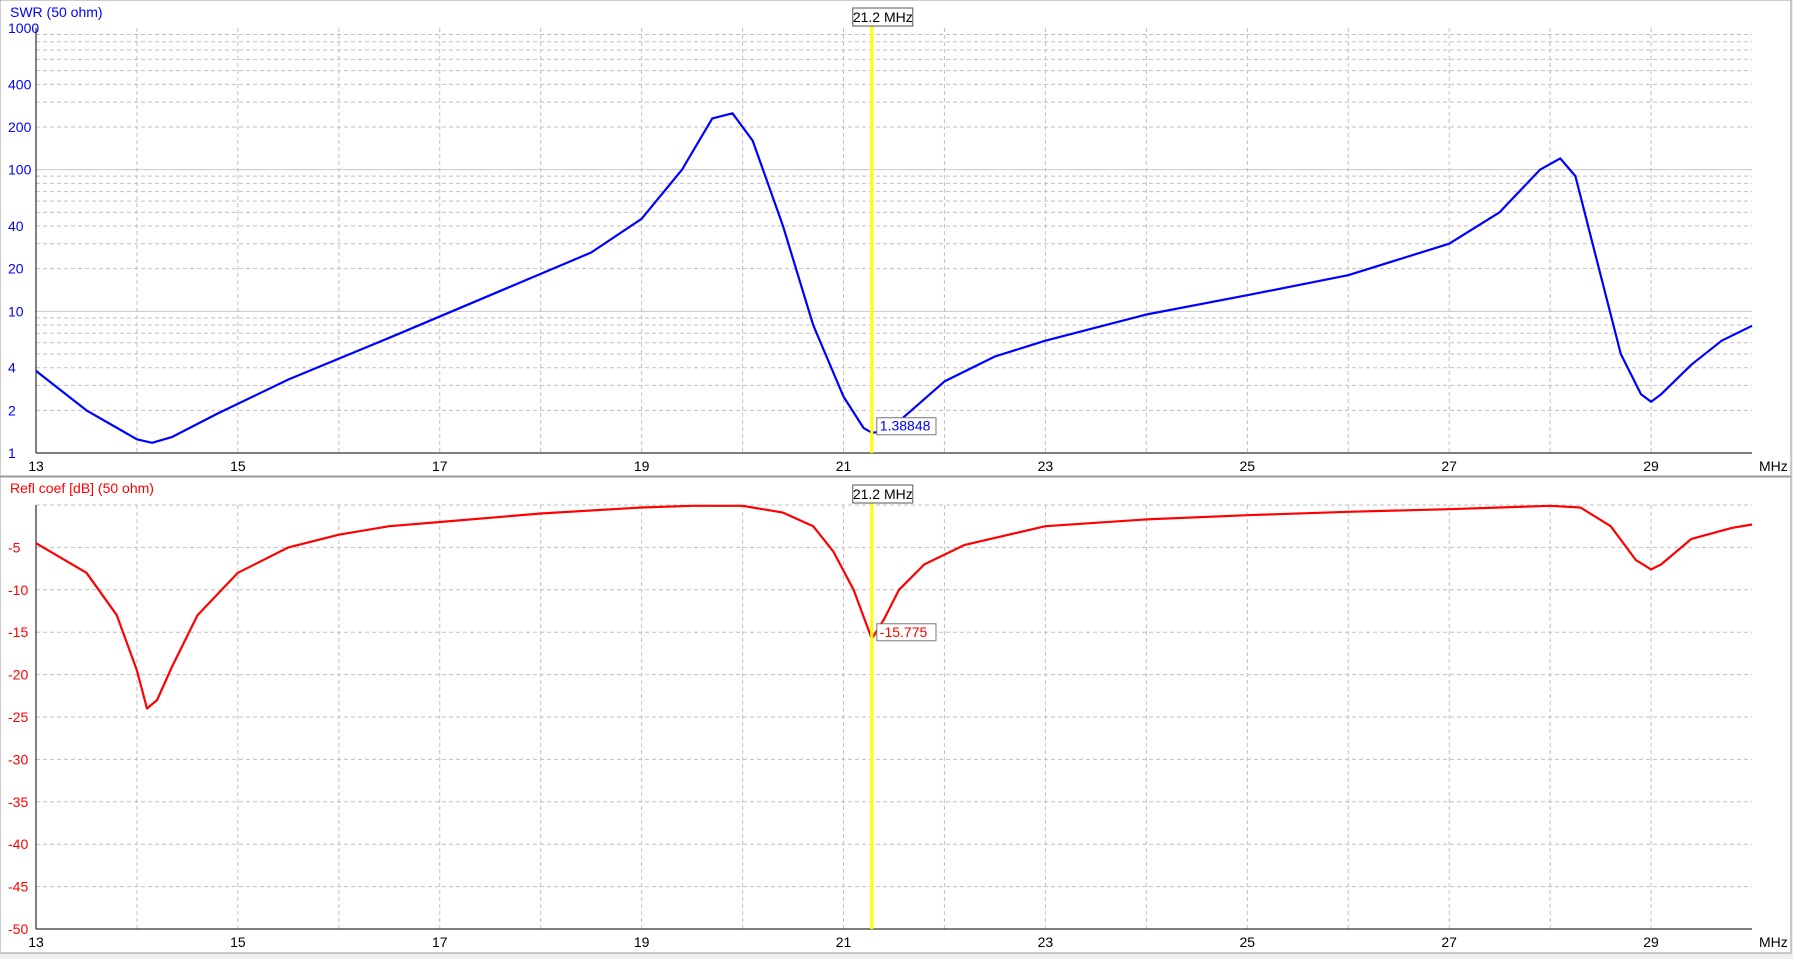  What do you see at coordinates (18, 759) in the screenshot?
I see `refl-y-tick-label: -30` at bounding box center [18, 759].